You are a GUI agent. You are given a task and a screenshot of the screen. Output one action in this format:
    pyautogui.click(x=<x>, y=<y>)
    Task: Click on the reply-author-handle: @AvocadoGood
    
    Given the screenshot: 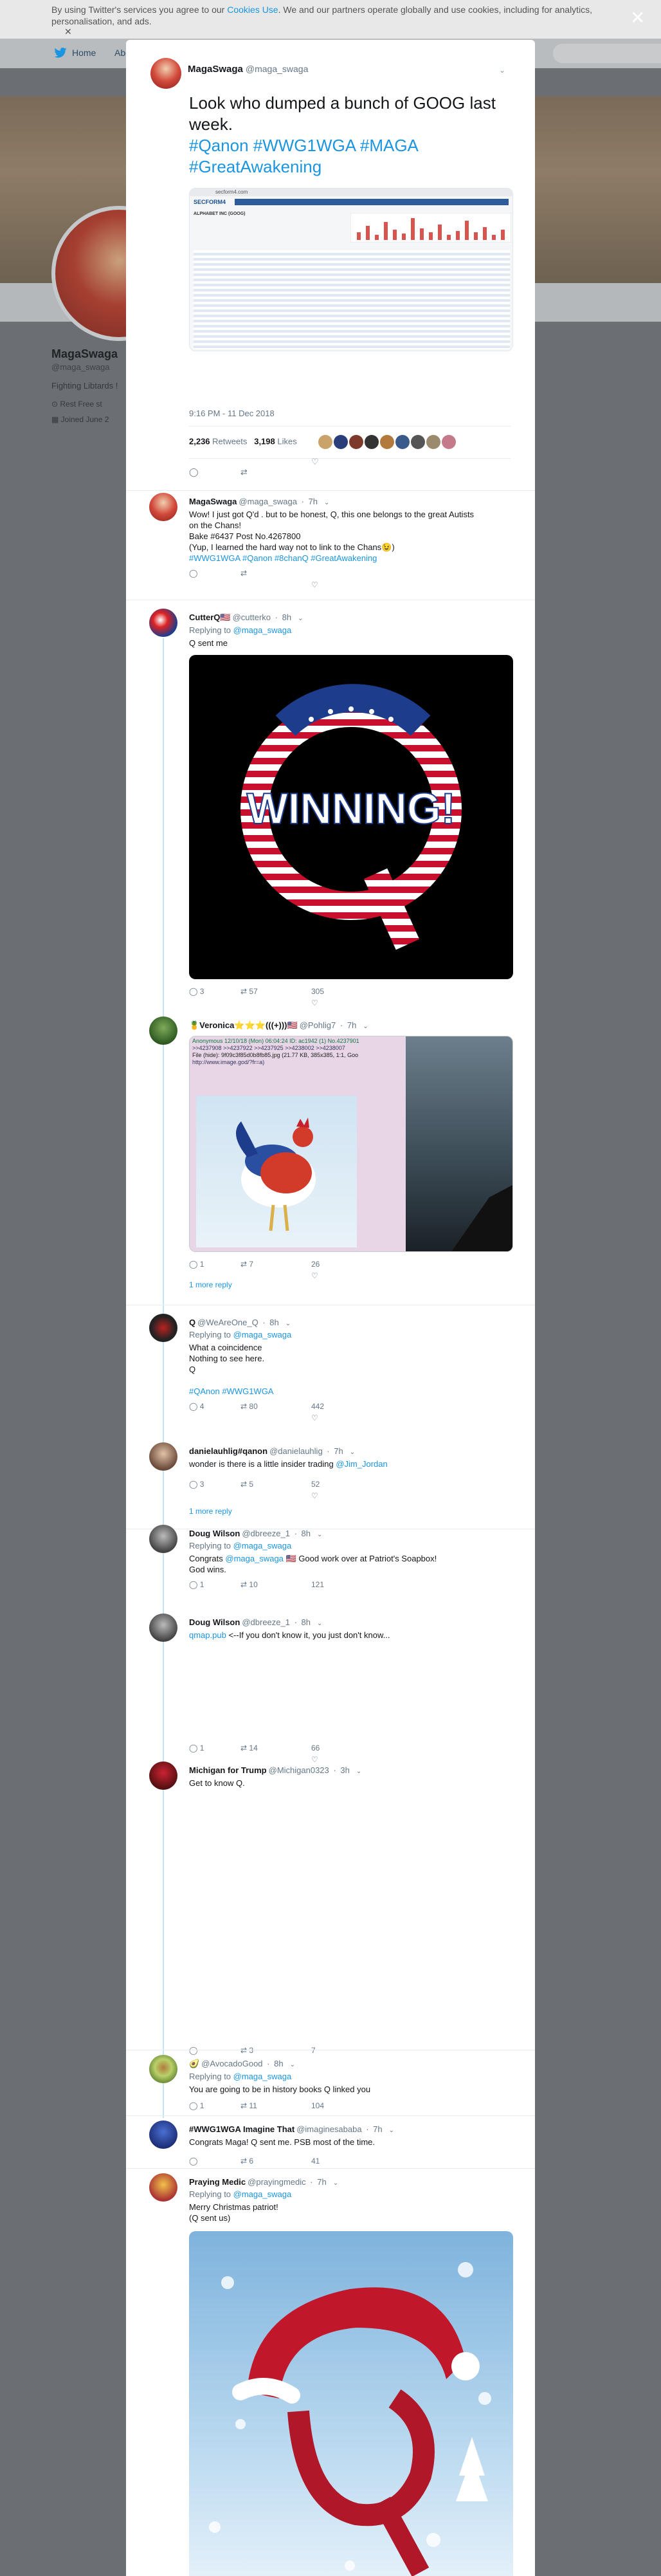 What is the action you would take?
    pyautogui.click(x=232, y=2063)
    